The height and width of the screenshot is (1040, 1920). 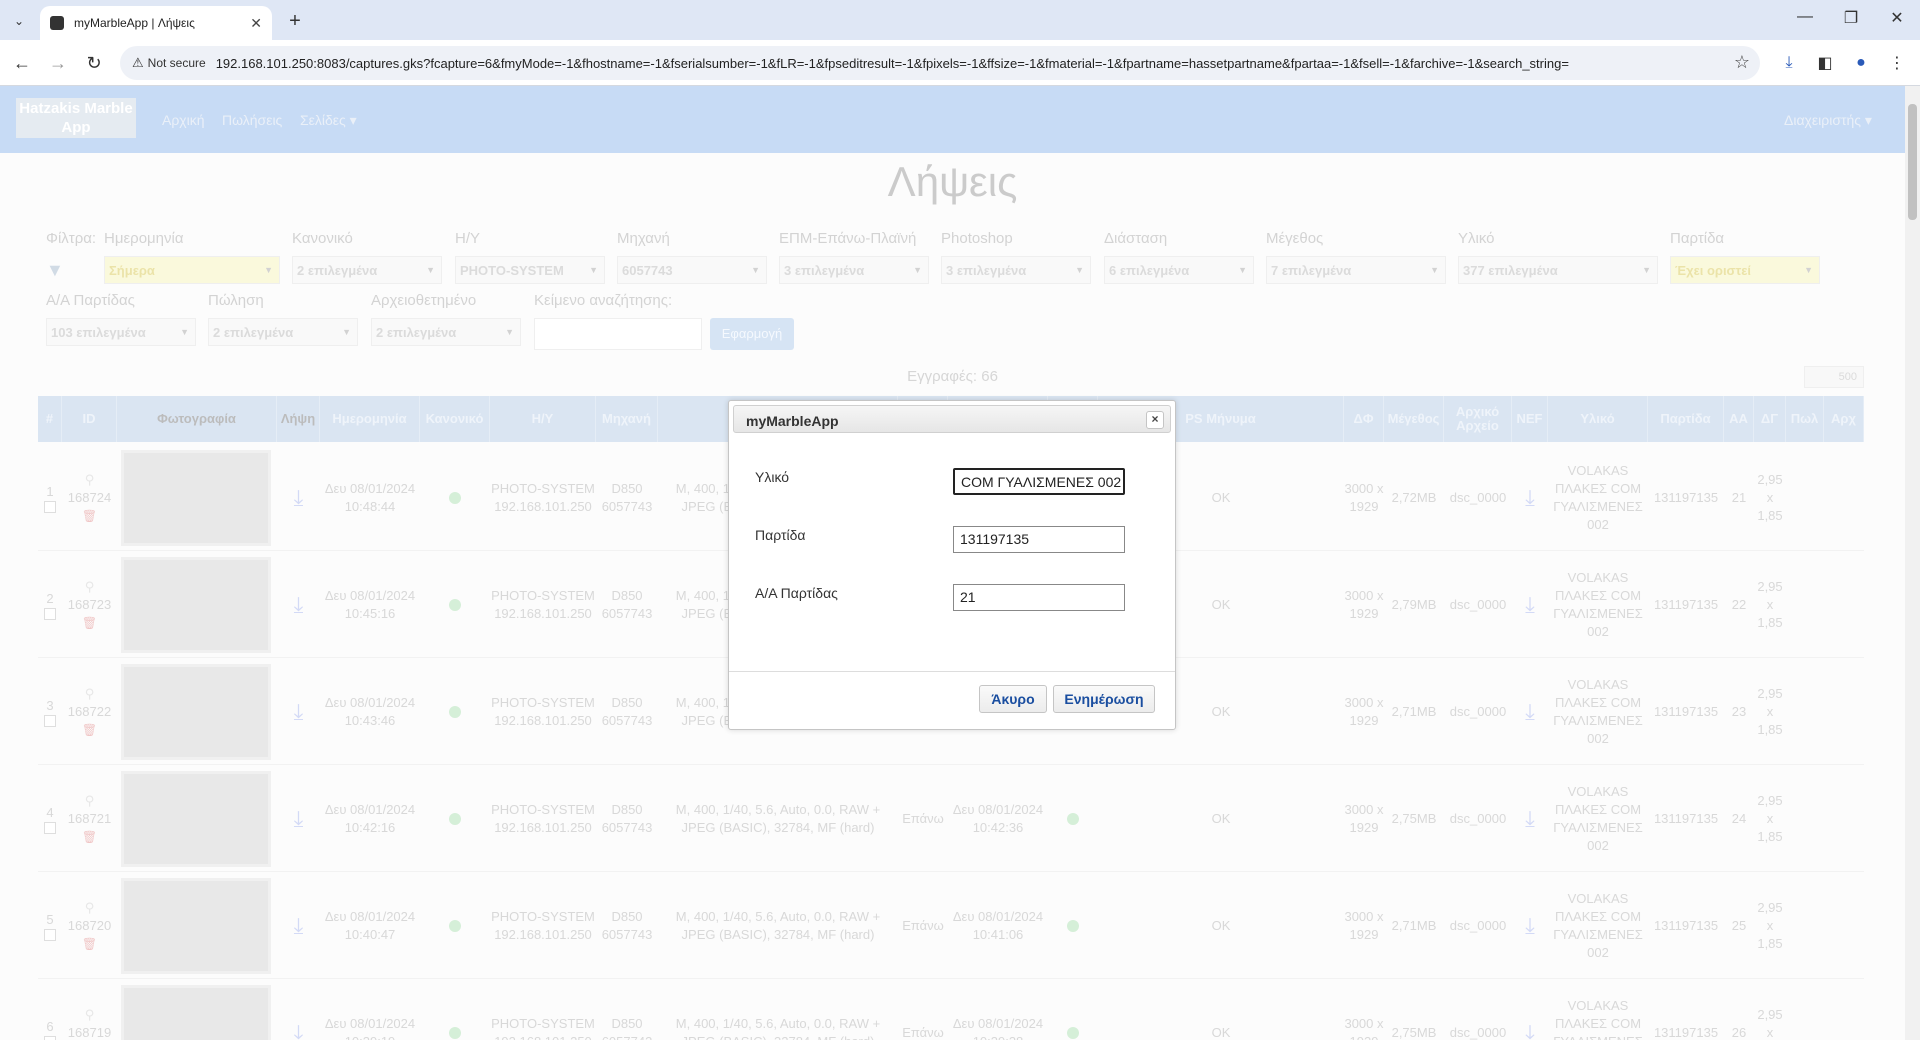 What do you see at coordinates (1039, 481) in the screenshot?
I see `material-input: COM ΓΥΑΛΙΣΜΕΝΕΣ 002` at bounding box center [1039, 481].